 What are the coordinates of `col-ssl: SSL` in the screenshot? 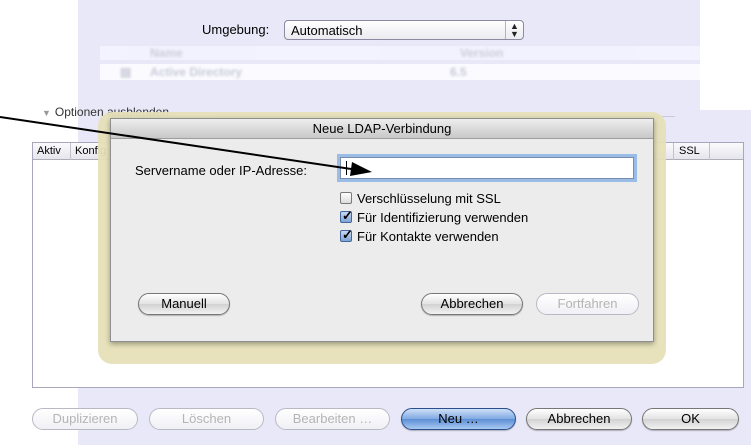 It's located at (689, 151).